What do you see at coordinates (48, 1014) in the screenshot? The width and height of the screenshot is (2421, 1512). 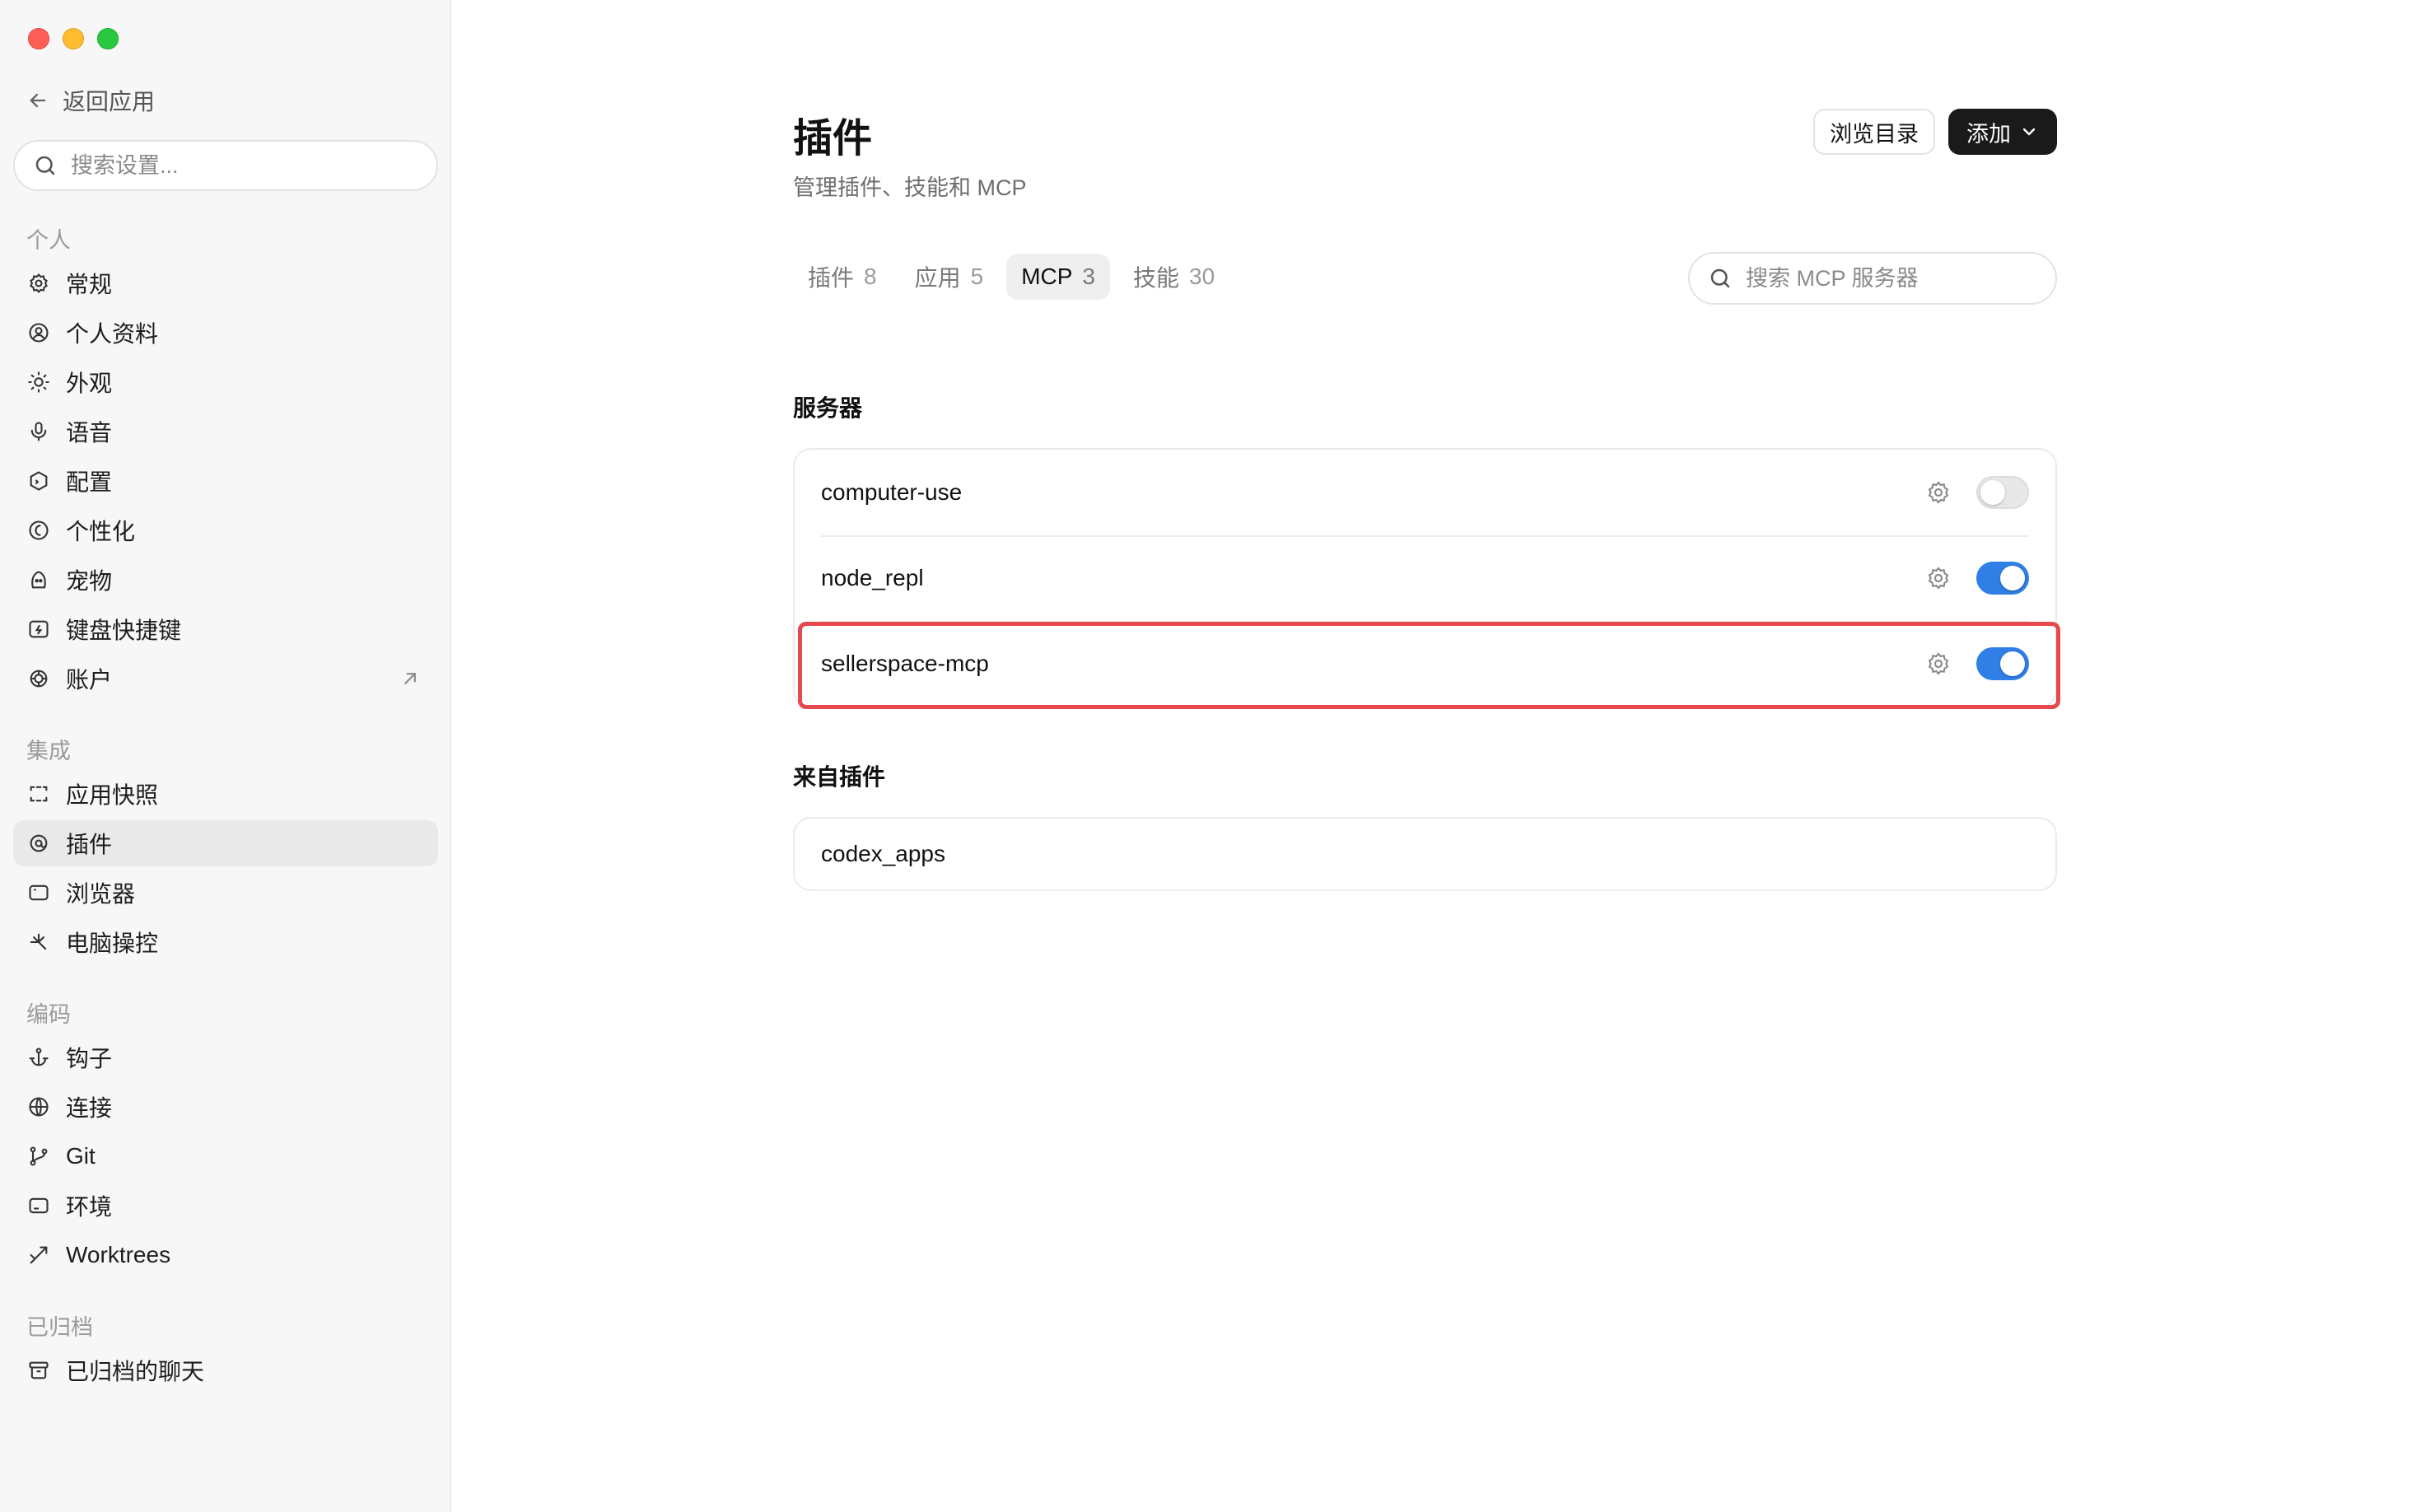 I see `group-label-coding: 编码` at bounding box center [48, 1014].